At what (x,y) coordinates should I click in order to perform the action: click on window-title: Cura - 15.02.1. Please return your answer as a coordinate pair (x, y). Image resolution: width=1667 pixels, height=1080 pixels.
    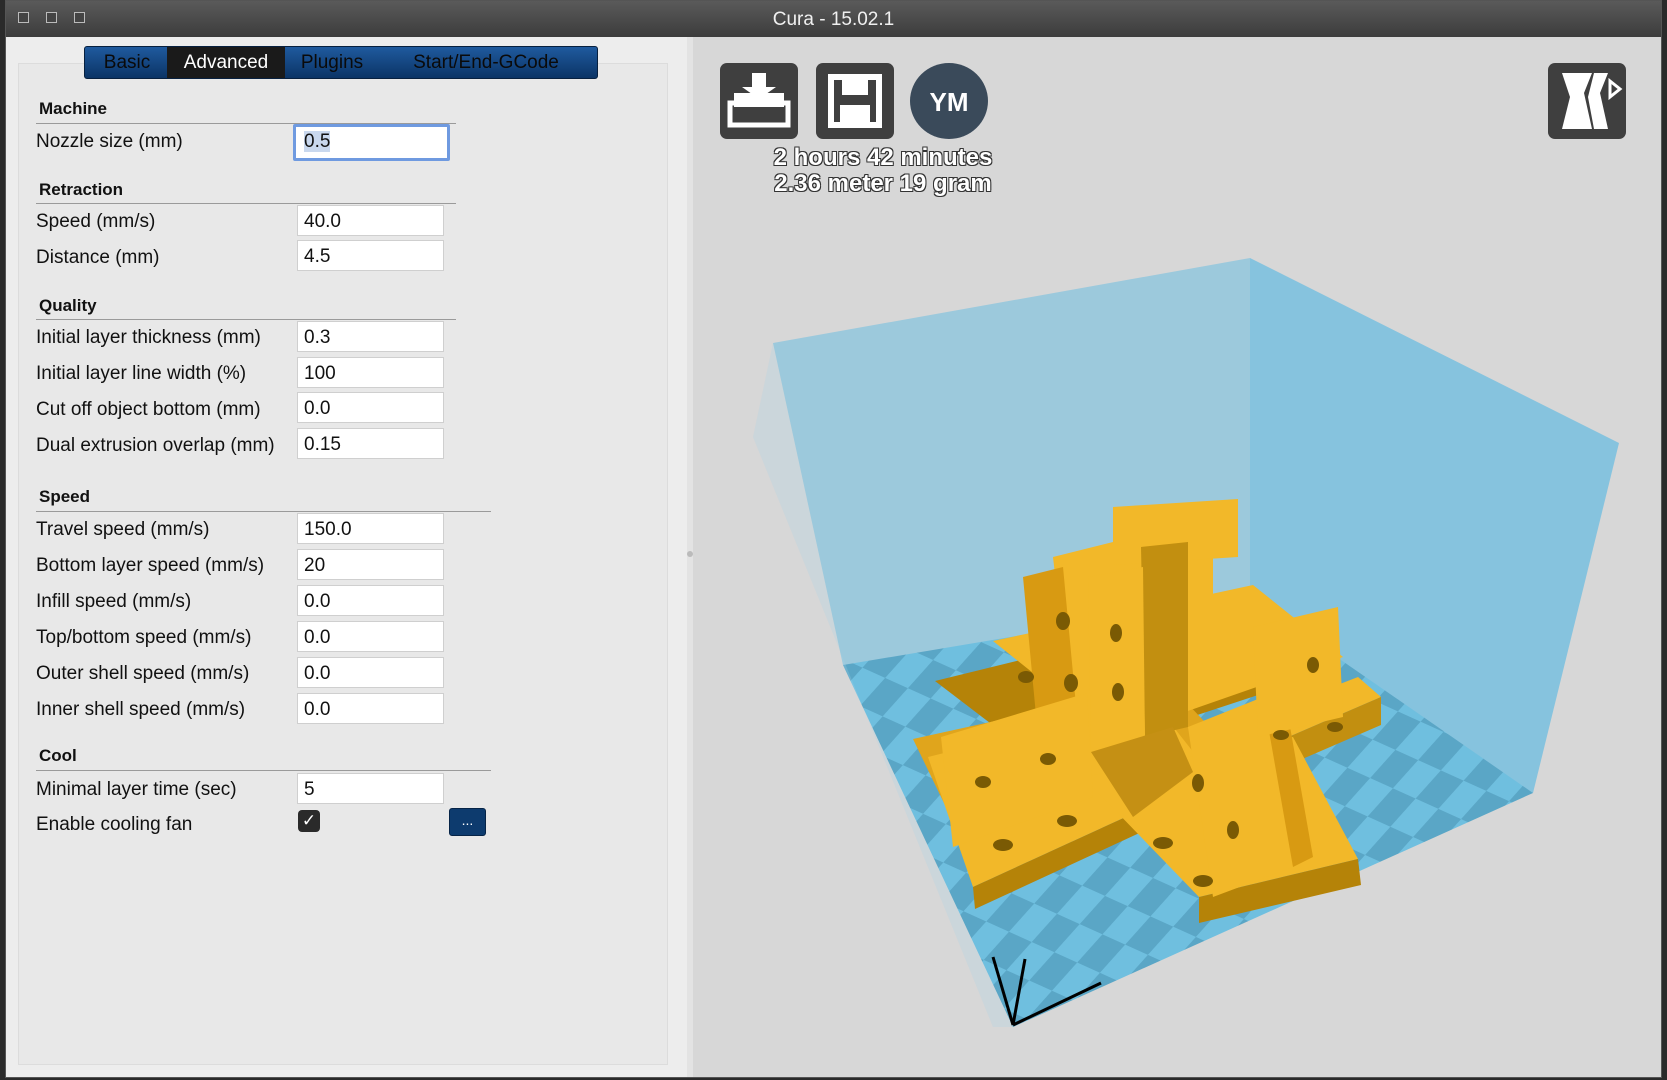
    Looking at the image, I should click on (833, 19).